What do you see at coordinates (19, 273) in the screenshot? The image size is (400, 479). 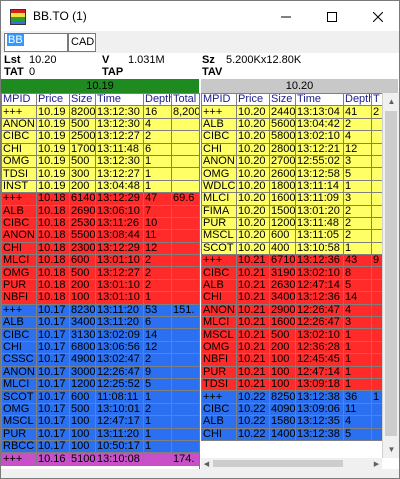 I see `bid-cell: OMG` at bounding box center [19, 273].